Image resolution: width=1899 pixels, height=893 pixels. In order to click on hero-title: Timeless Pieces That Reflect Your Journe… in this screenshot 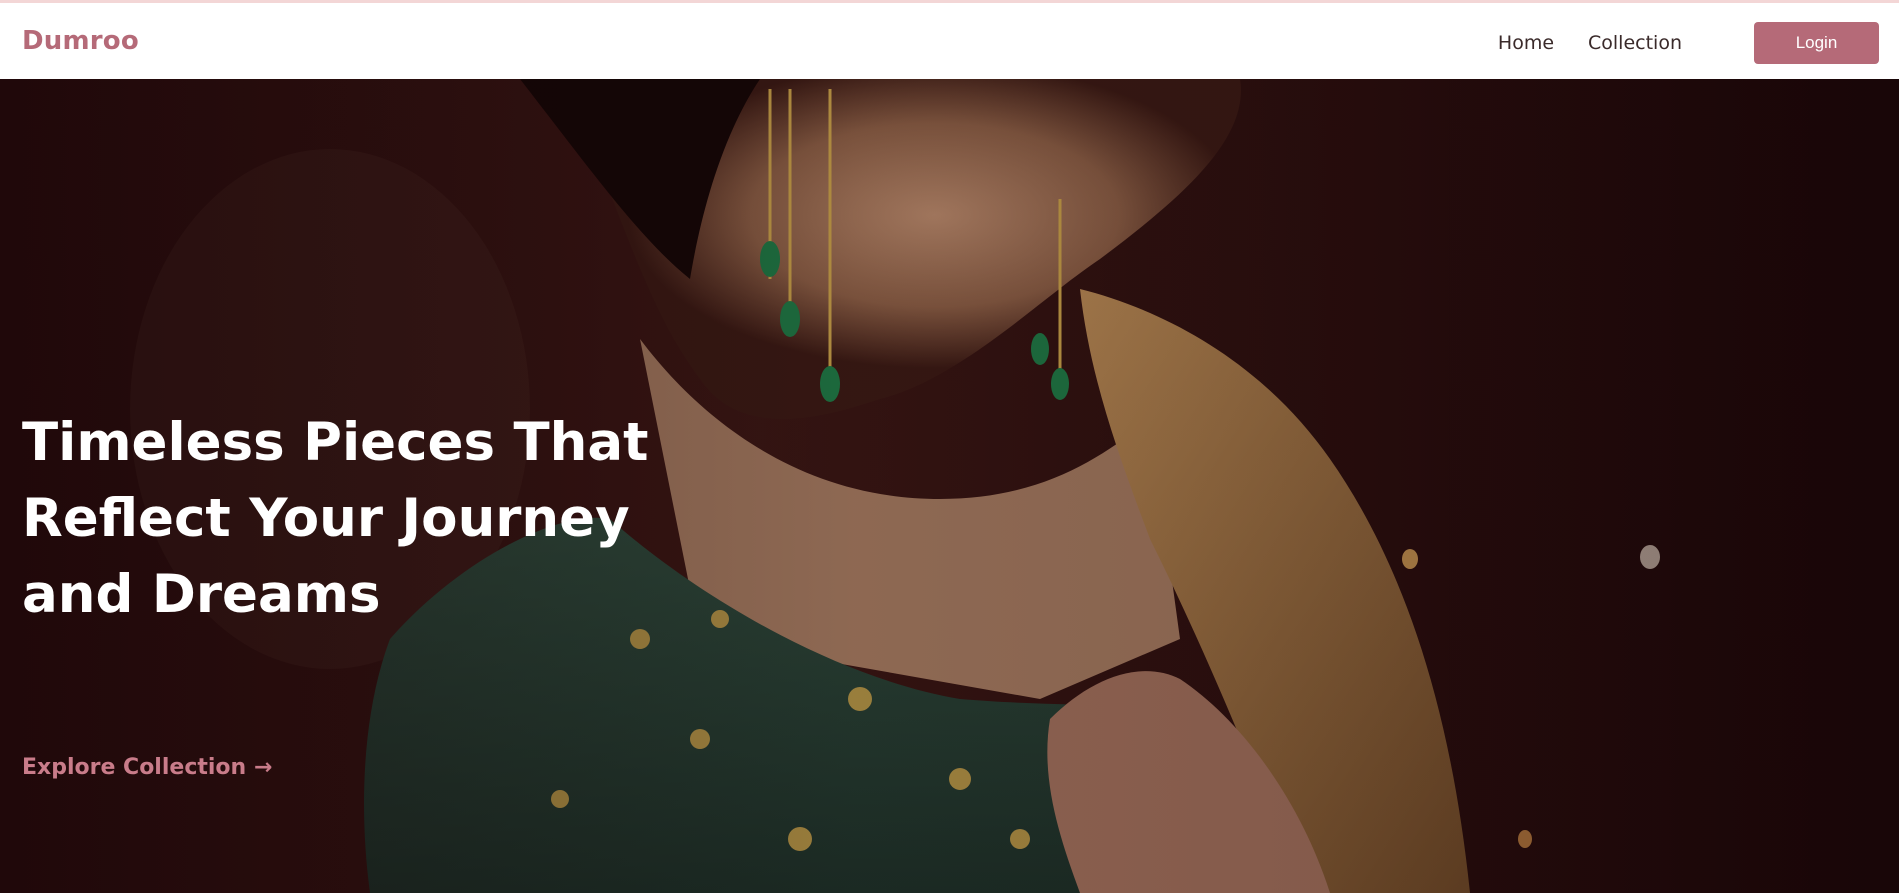, I will do `click(342, 519)`.